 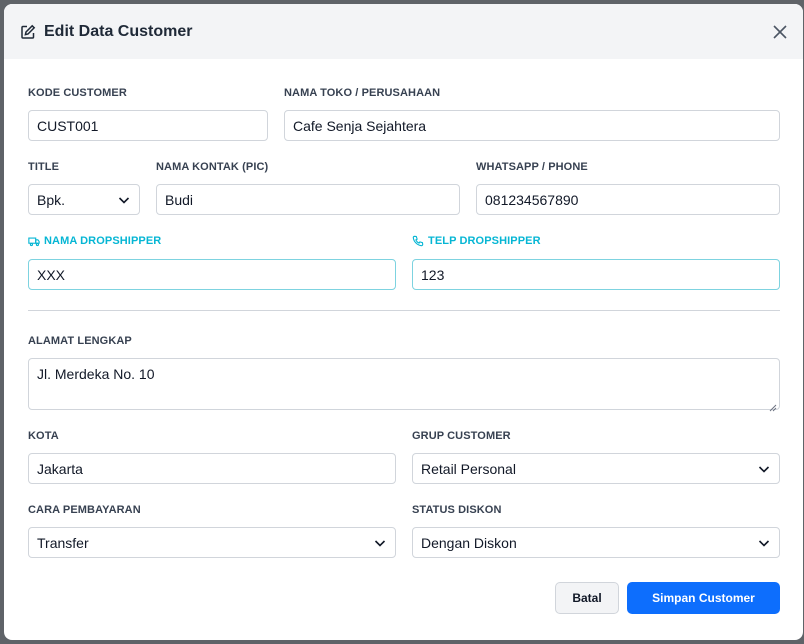 I want to click on edit-icon, so click(x=28, y=32).